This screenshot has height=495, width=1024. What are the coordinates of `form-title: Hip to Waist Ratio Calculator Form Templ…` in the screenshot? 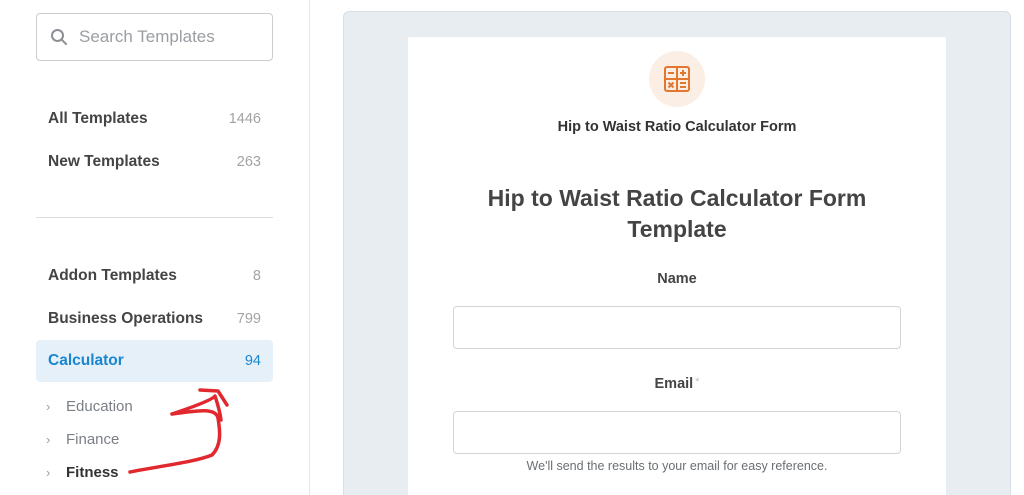 It's located at (677, 213).